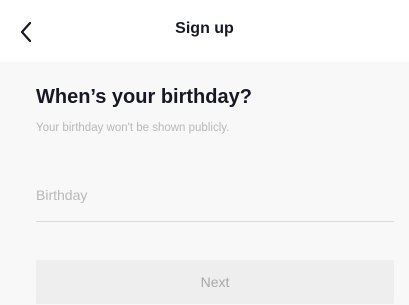  Describe the element at coordinates (62, 195) in the screenshot. I see `birthday-placeholder: Birthday` at that location.